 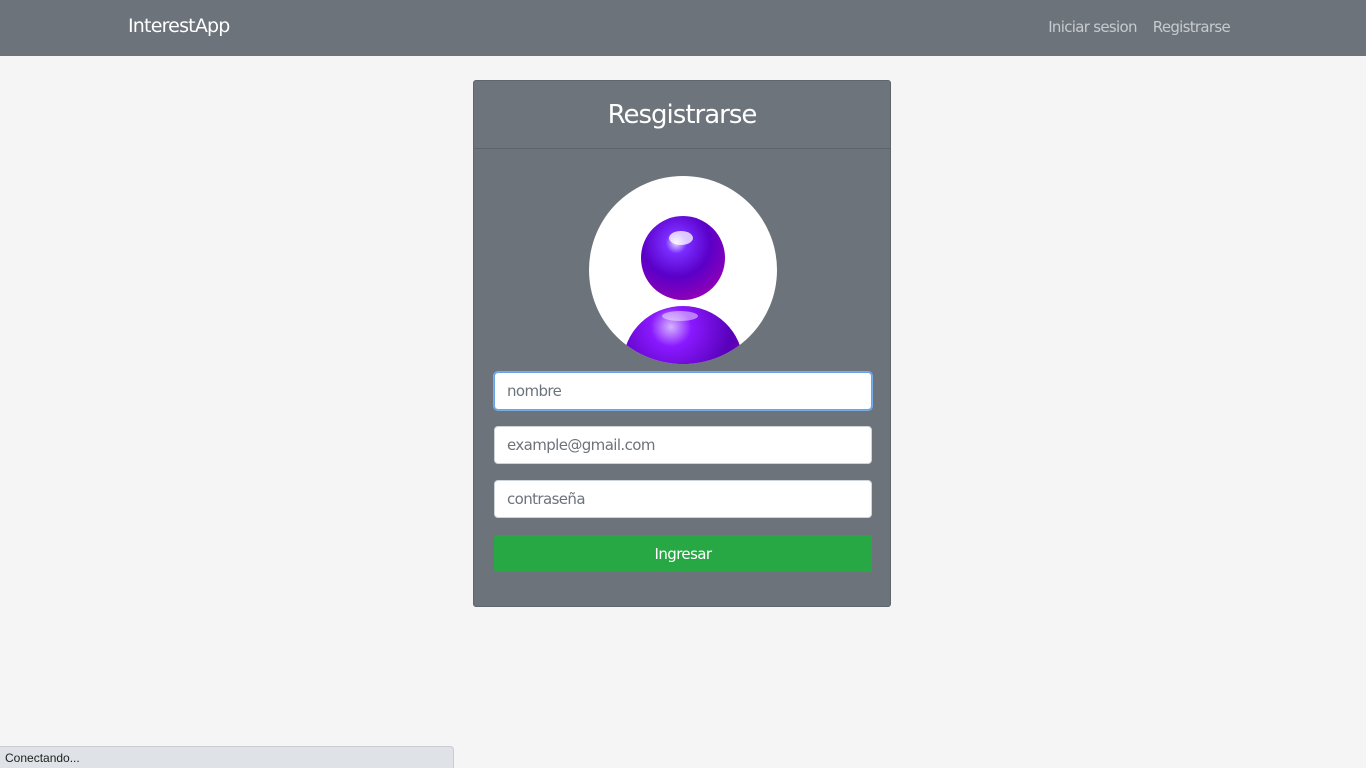 What do you see at coordinates (1092, 27) in the screenshot?
I see `nav-link-login: Iniciar sesion` at bounding box center [1092, 27].